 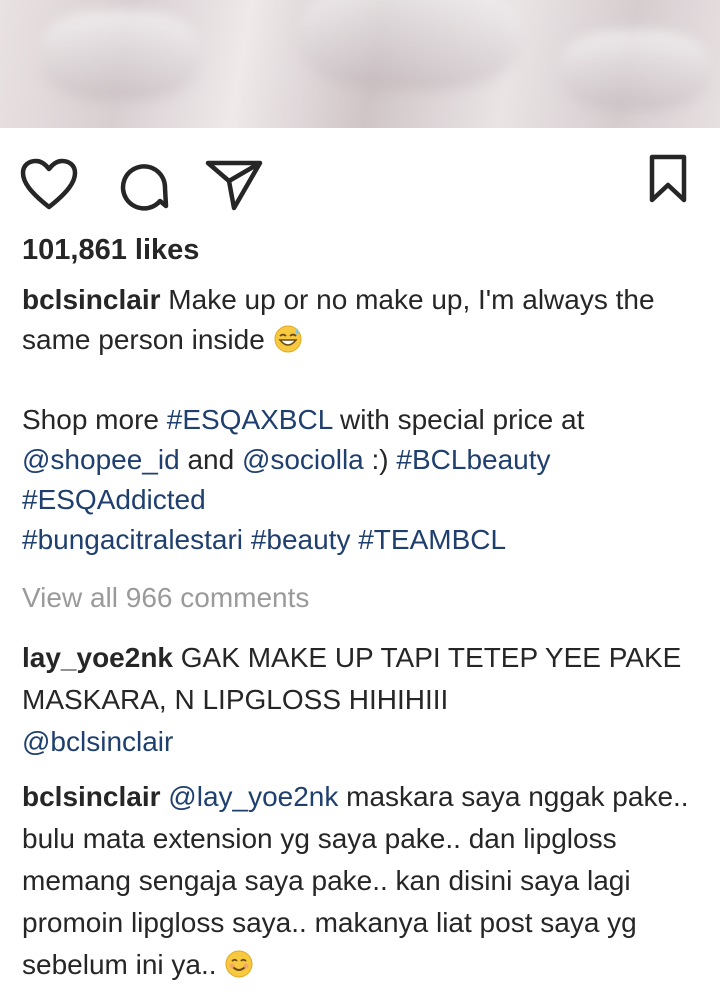 What do you see at coordinates (253, 796) in the screenshot?
I see `mention-link: @lay_yoe2nk` at bounding box center [253, 796].